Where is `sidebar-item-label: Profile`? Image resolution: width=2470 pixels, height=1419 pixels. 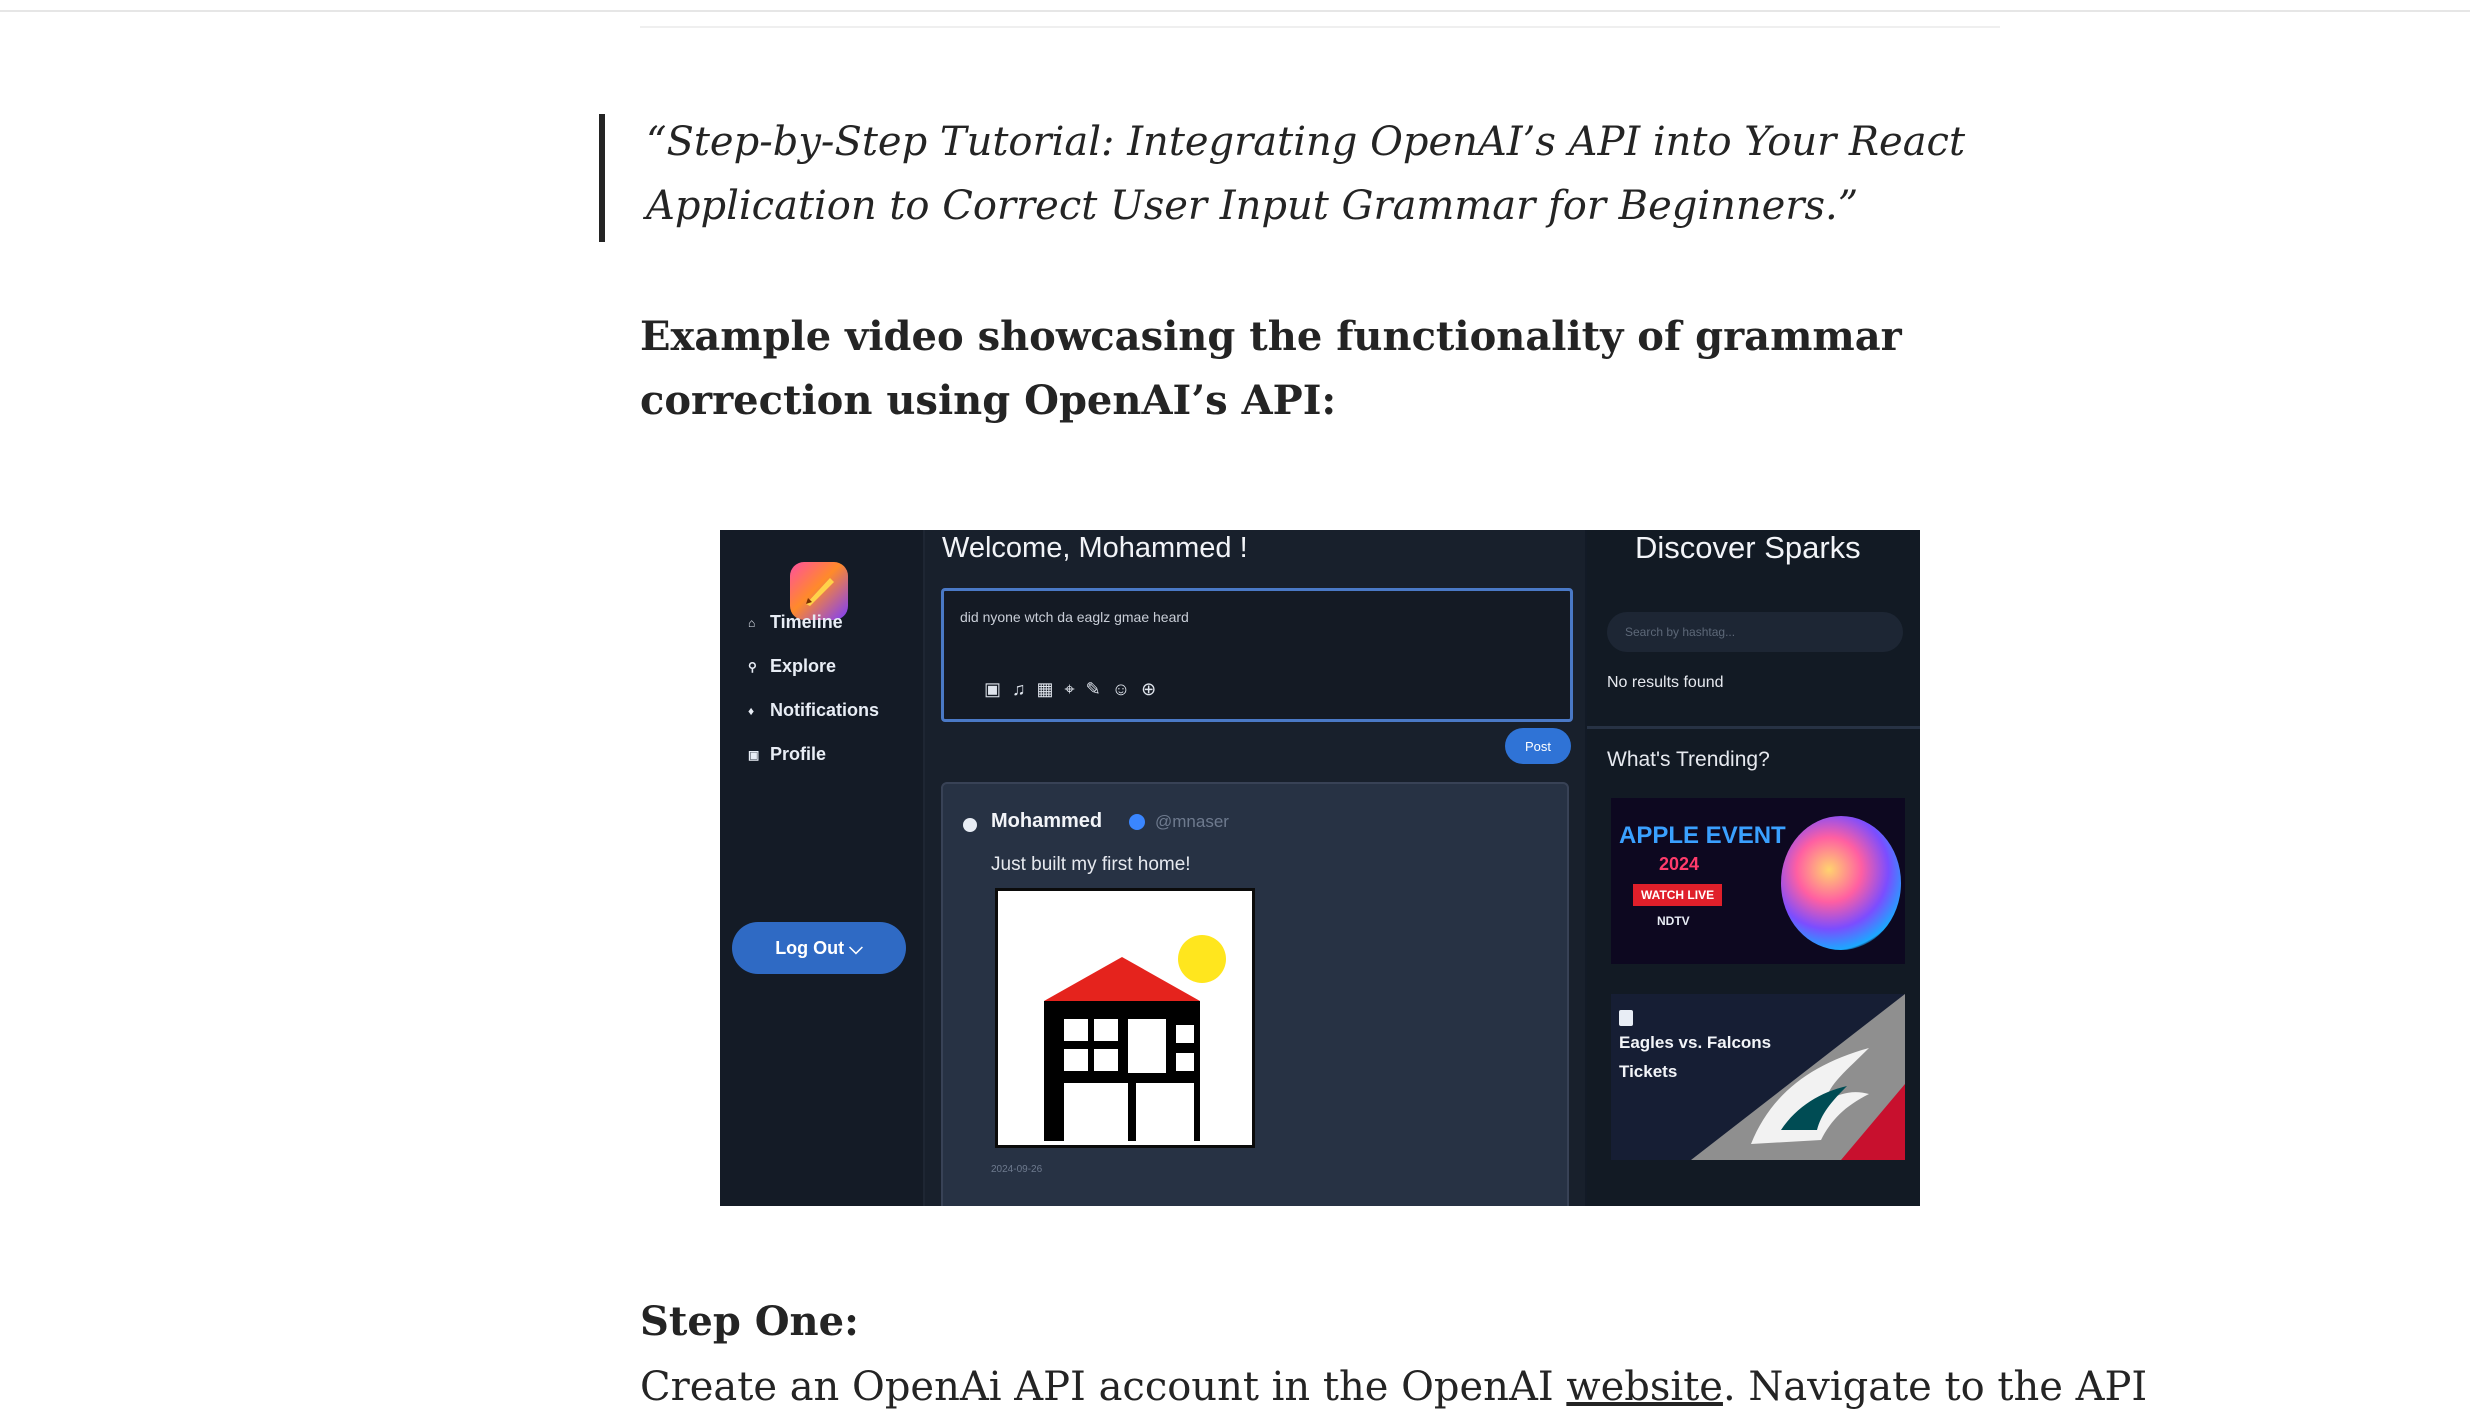 sidebar-item-label: Profile is located at coordinates (798, 754).